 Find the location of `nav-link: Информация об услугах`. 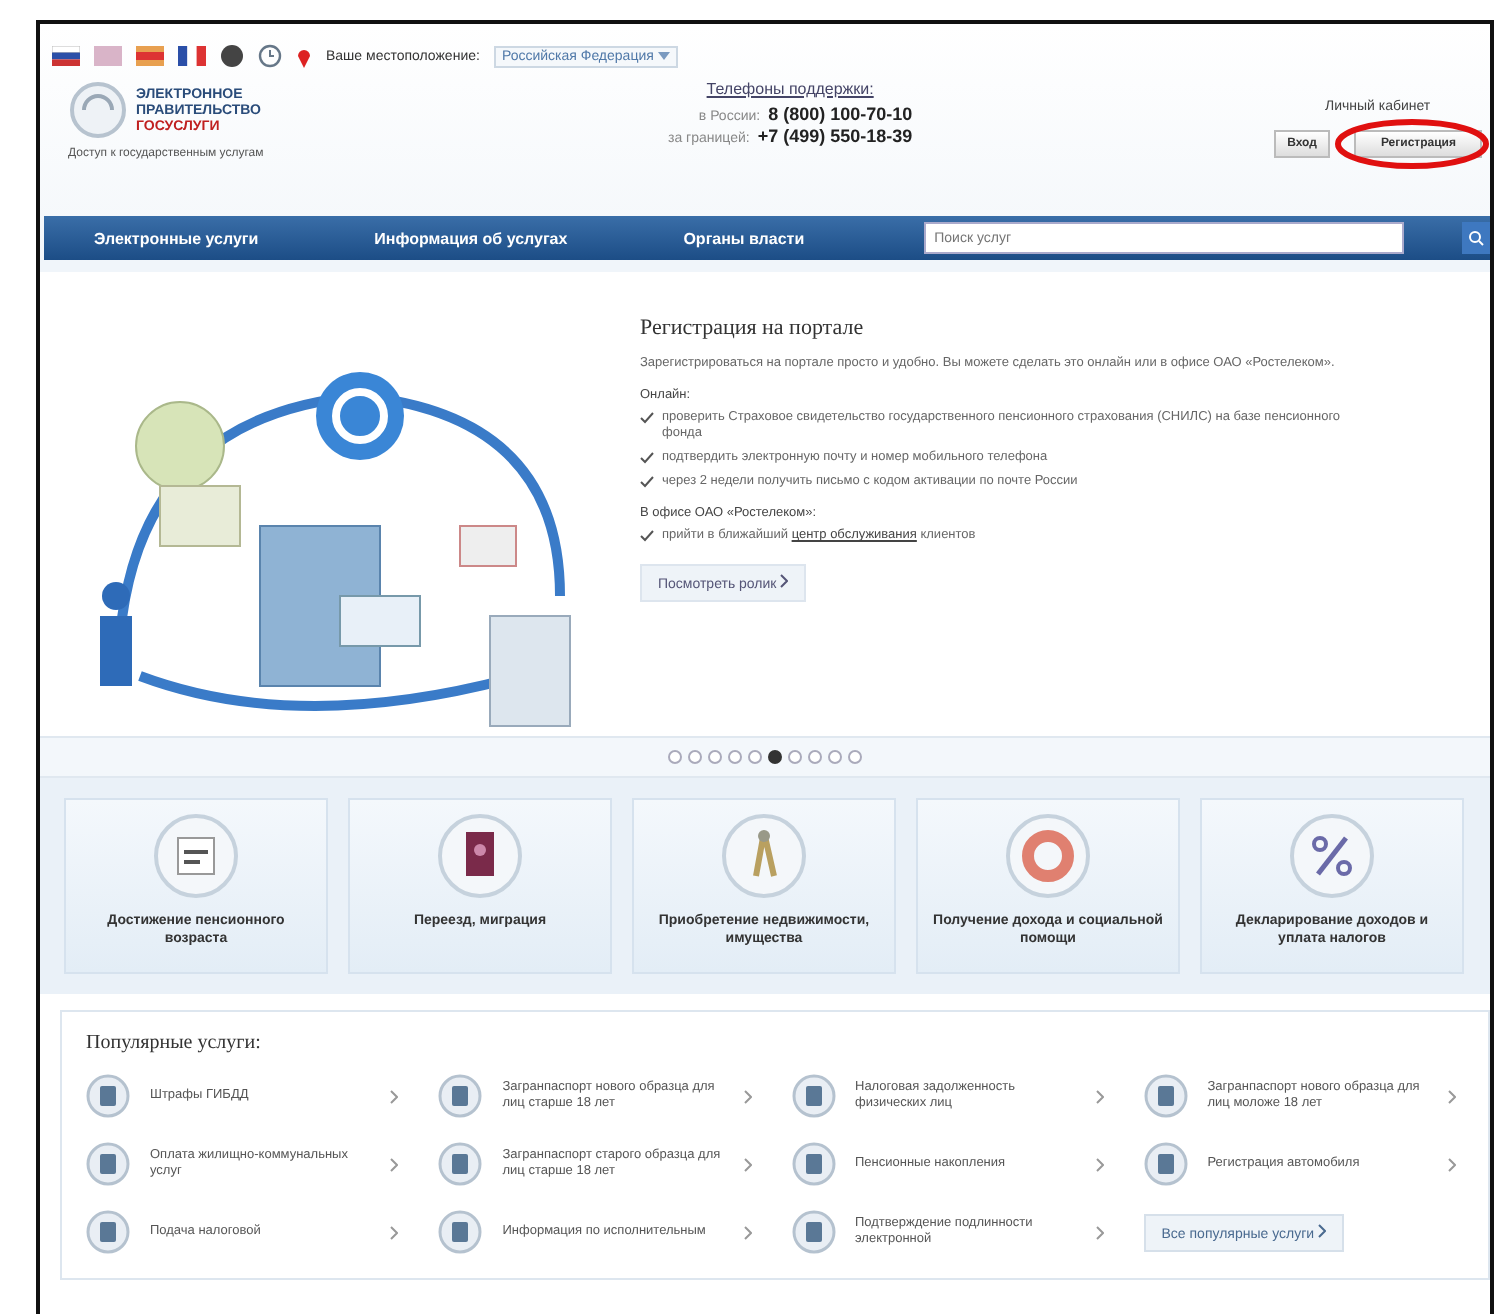

nav-link: Информация об услугах is located at coordinates (471, 238).